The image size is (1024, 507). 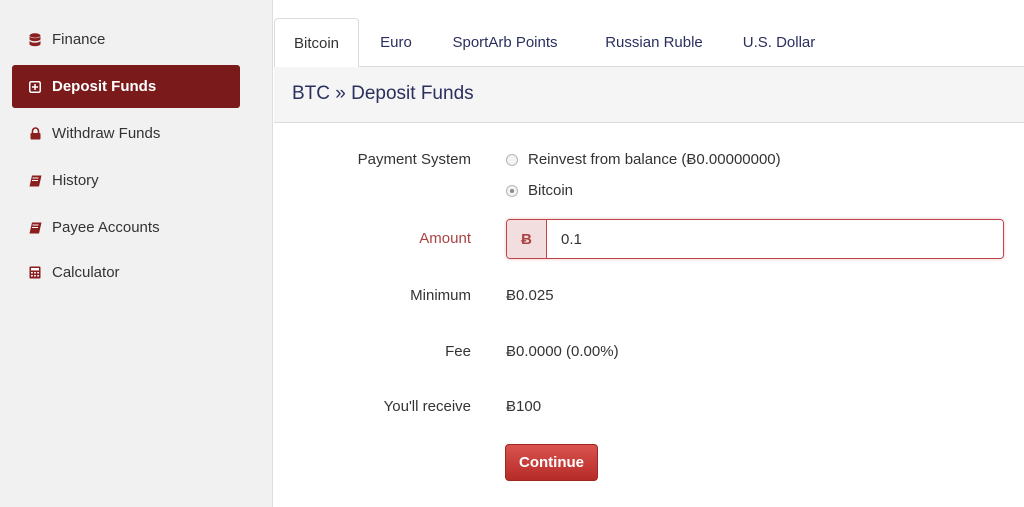 I want to click on sidebar-item-label: Withdraw Funds, so click(x=106, y=133).